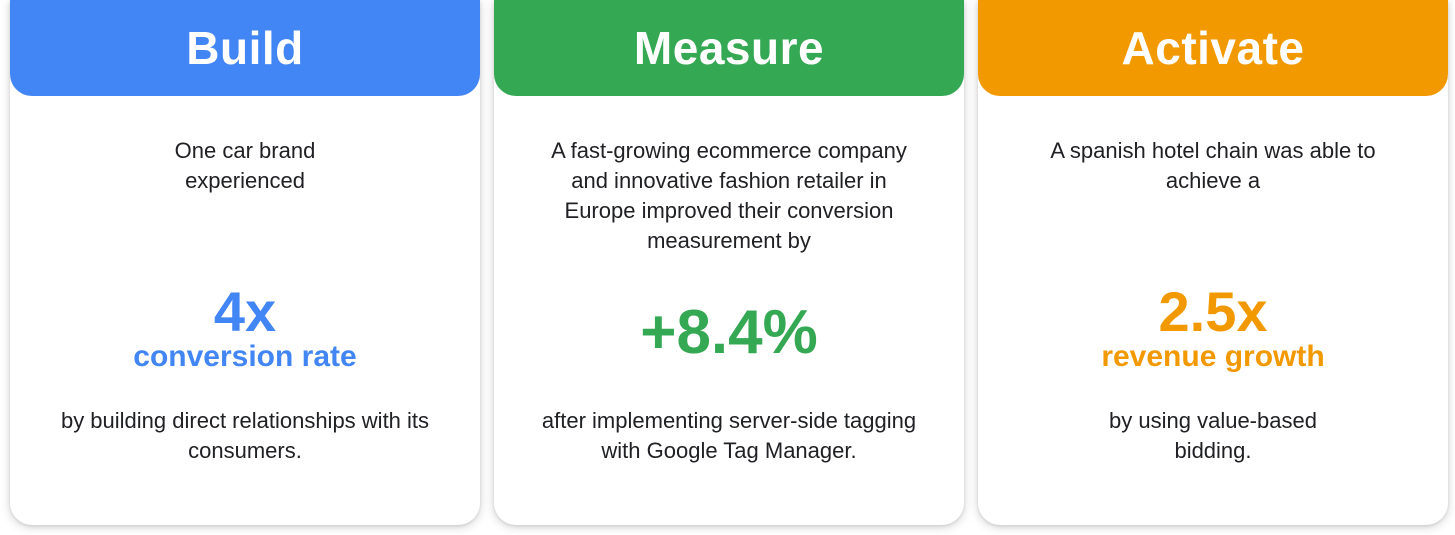 The height and width of the screenshot is (535, 1455). I want to click on activate-stat-value: 2.5x, so click(1213, 311).